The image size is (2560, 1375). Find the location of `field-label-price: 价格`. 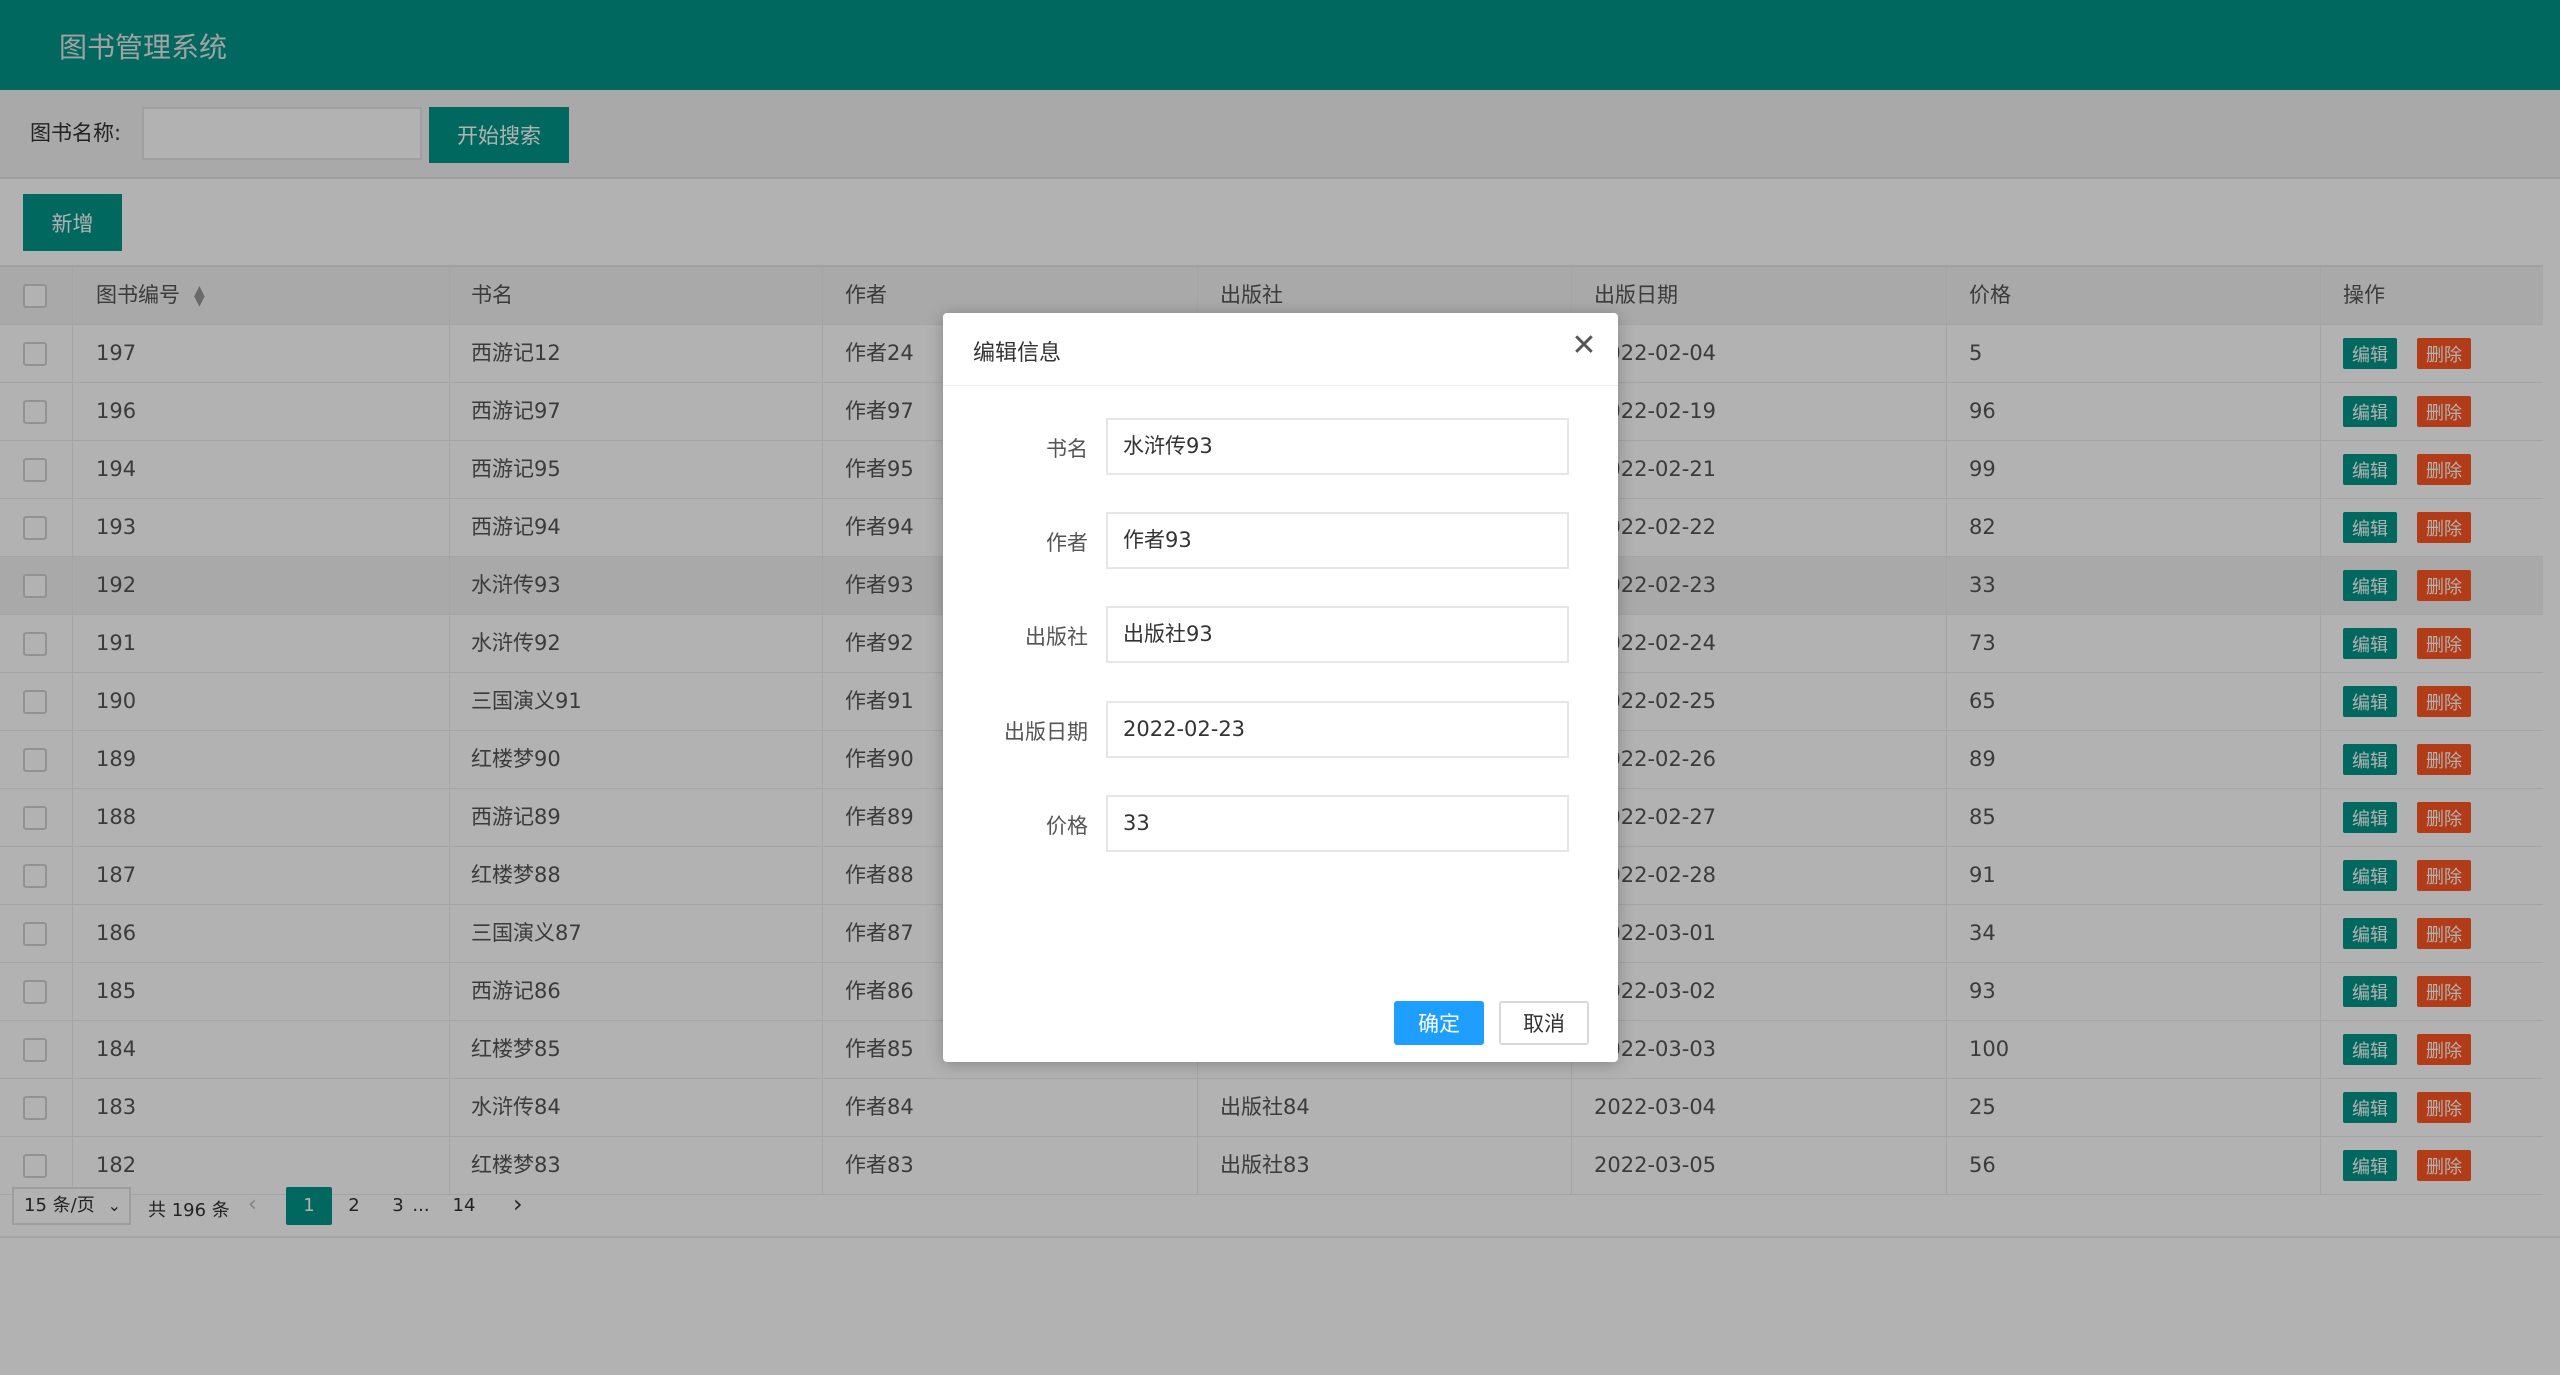

field-label-price: 价格 is located at coordinates (1067, 826).